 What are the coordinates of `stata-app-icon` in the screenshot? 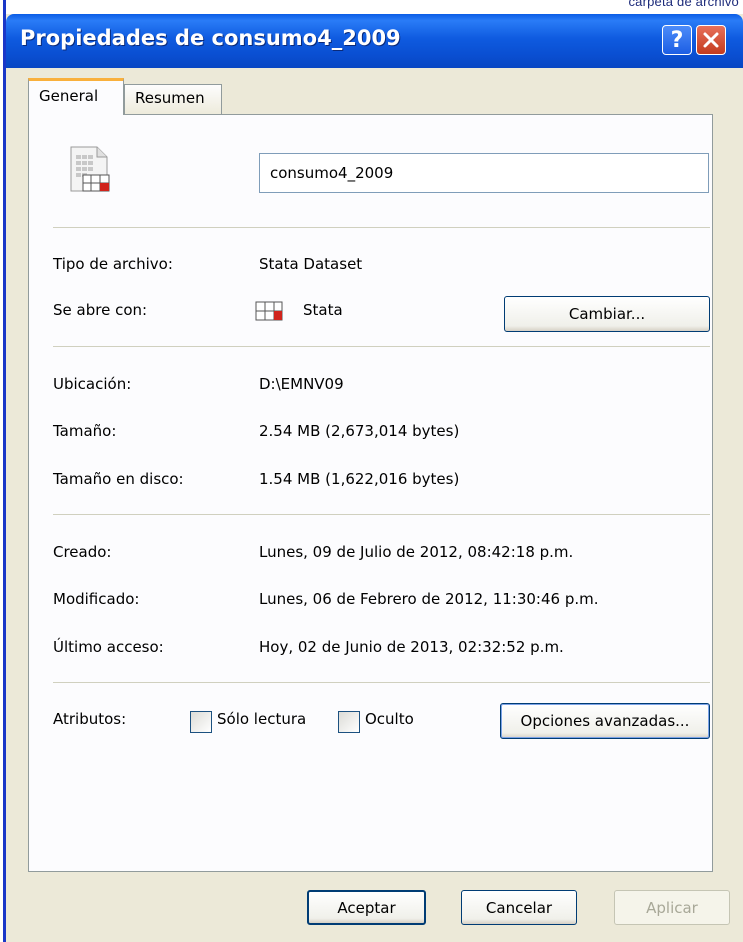 It's located at (269, 311).